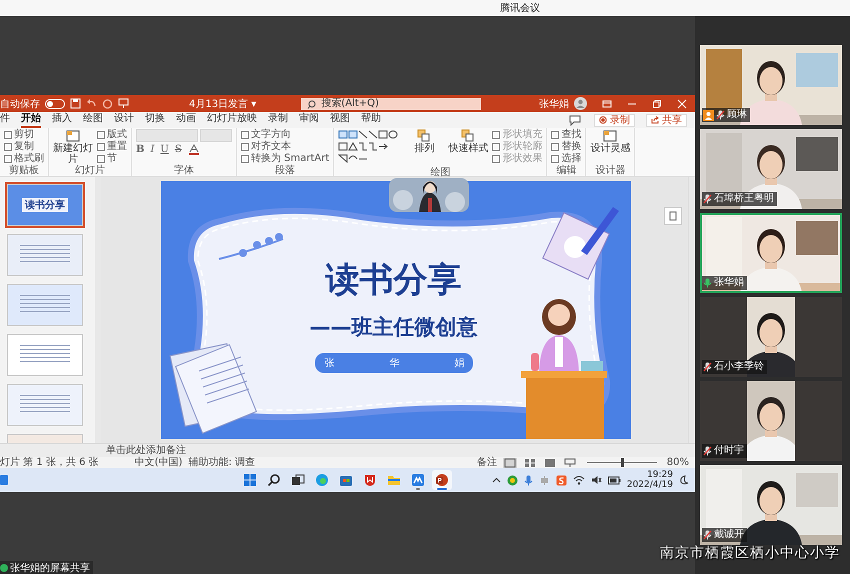 This screenshot has height=574, width=850. Describe the element at coordinates (666, 120) in the screenshot. I see `share-button: 共享` at that location.